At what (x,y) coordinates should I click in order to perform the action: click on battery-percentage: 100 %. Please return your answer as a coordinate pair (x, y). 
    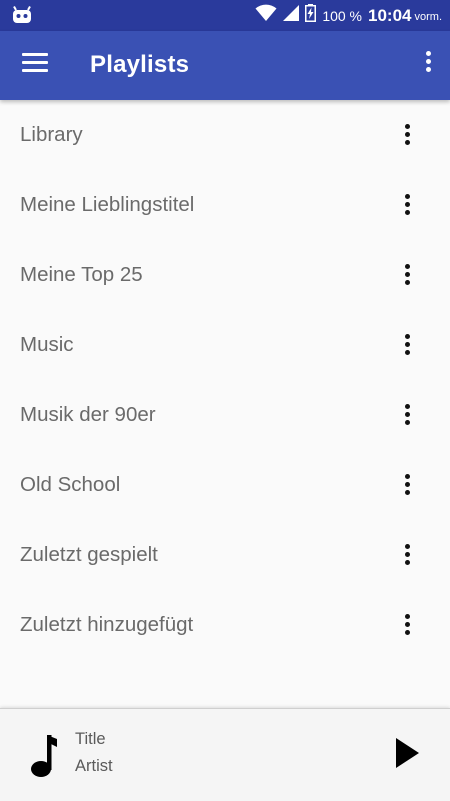
    Looking at the image, I should click on (342, 15).